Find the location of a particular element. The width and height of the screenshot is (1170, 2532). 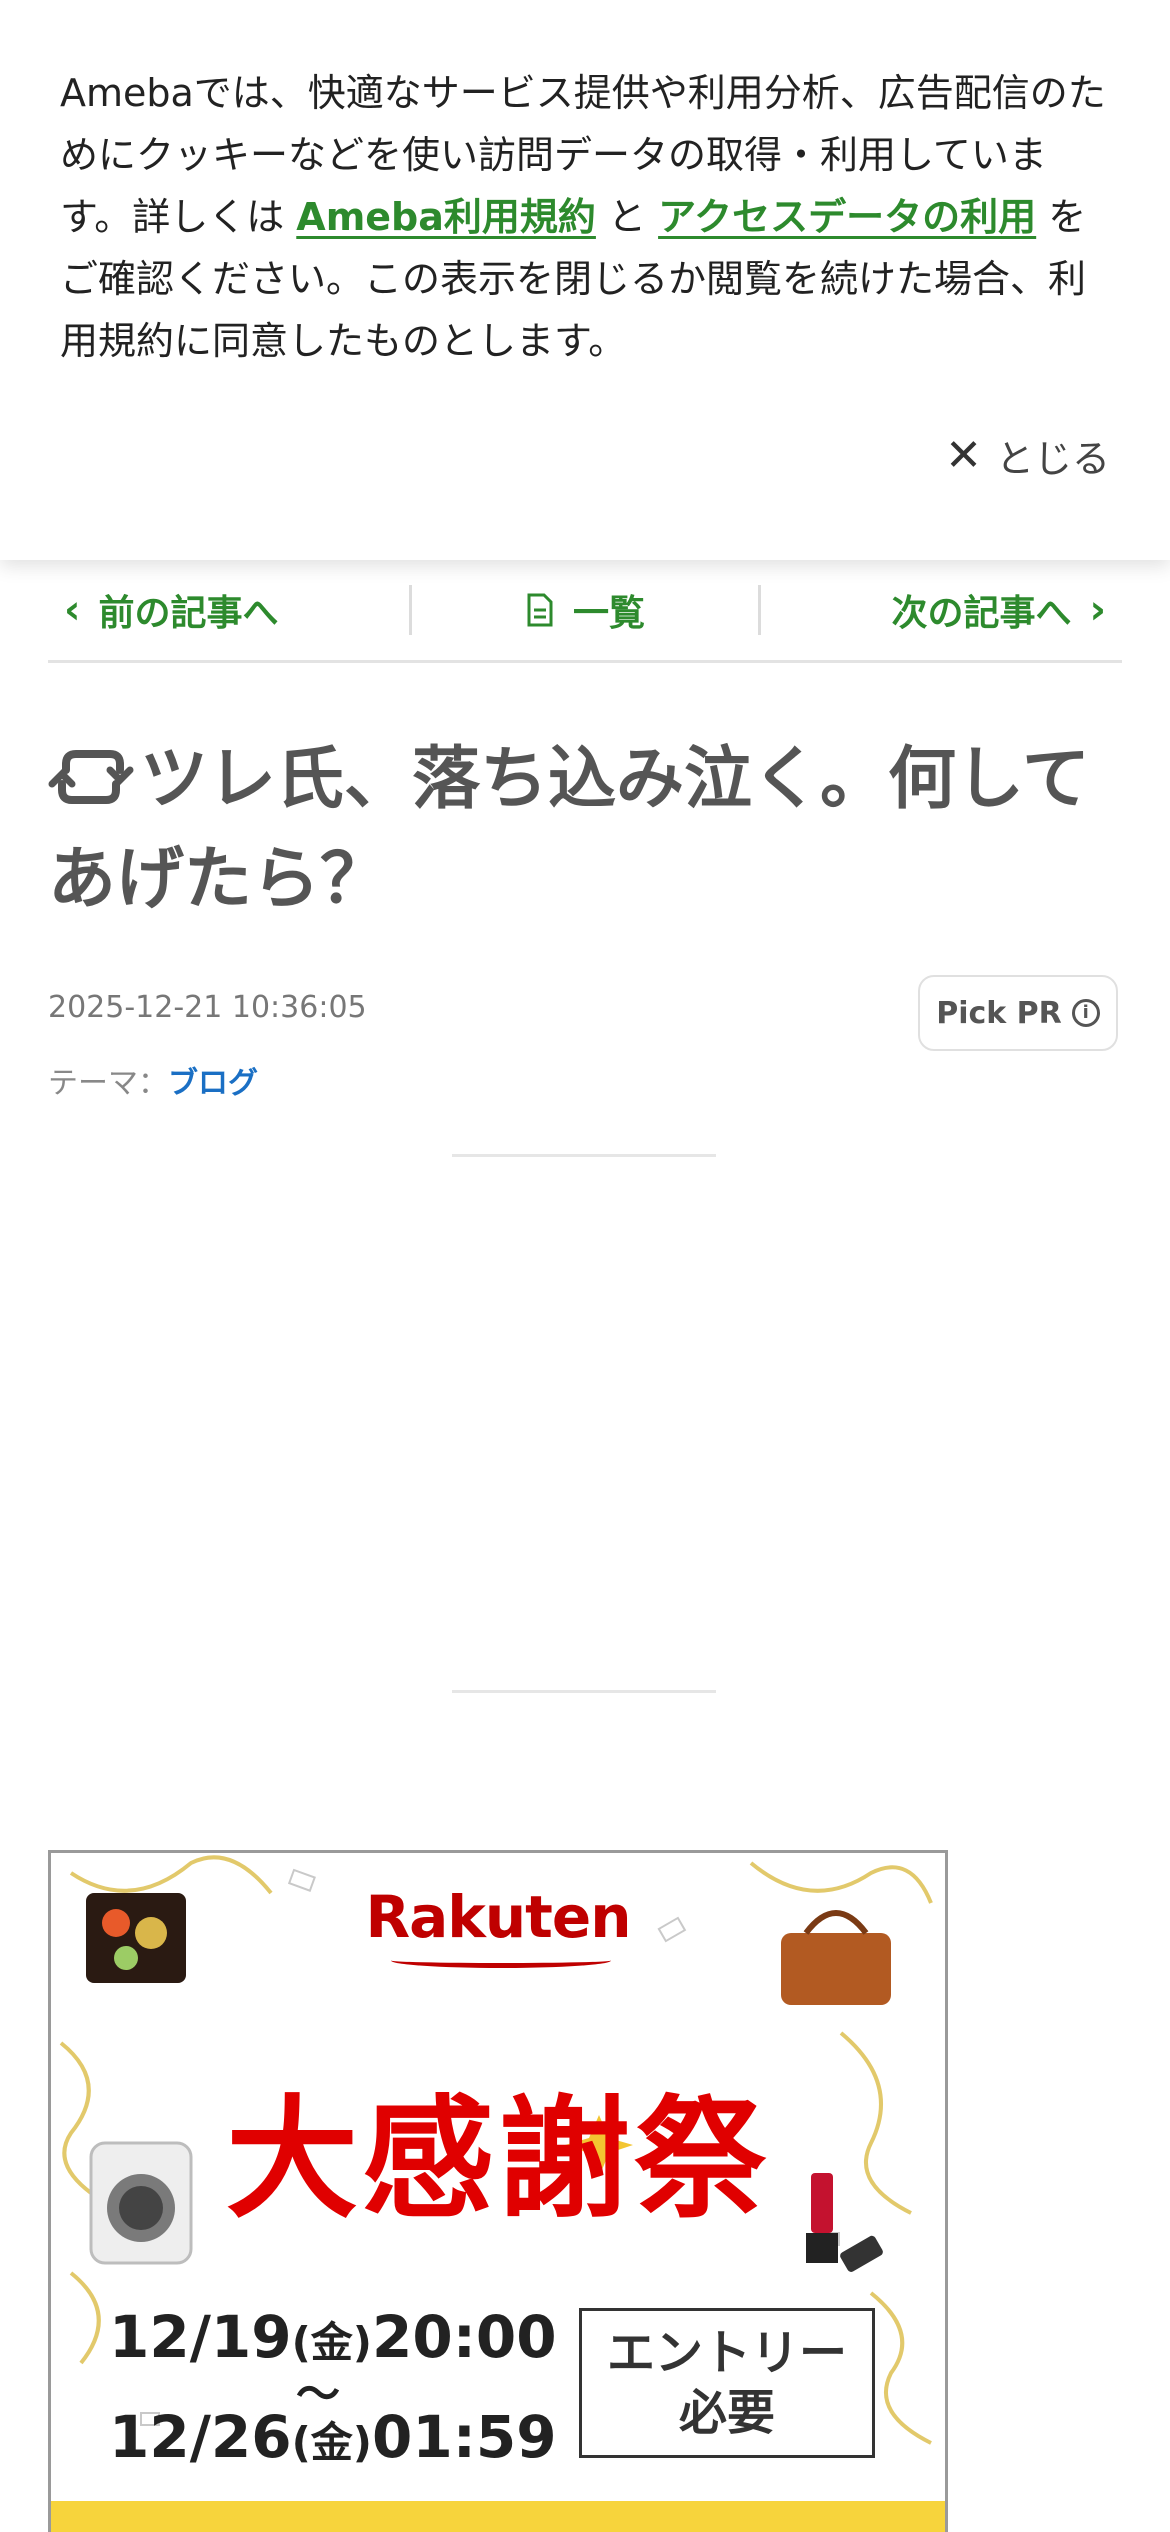

ad-end-weekday: (金) is located at coordinates (332, 2442).